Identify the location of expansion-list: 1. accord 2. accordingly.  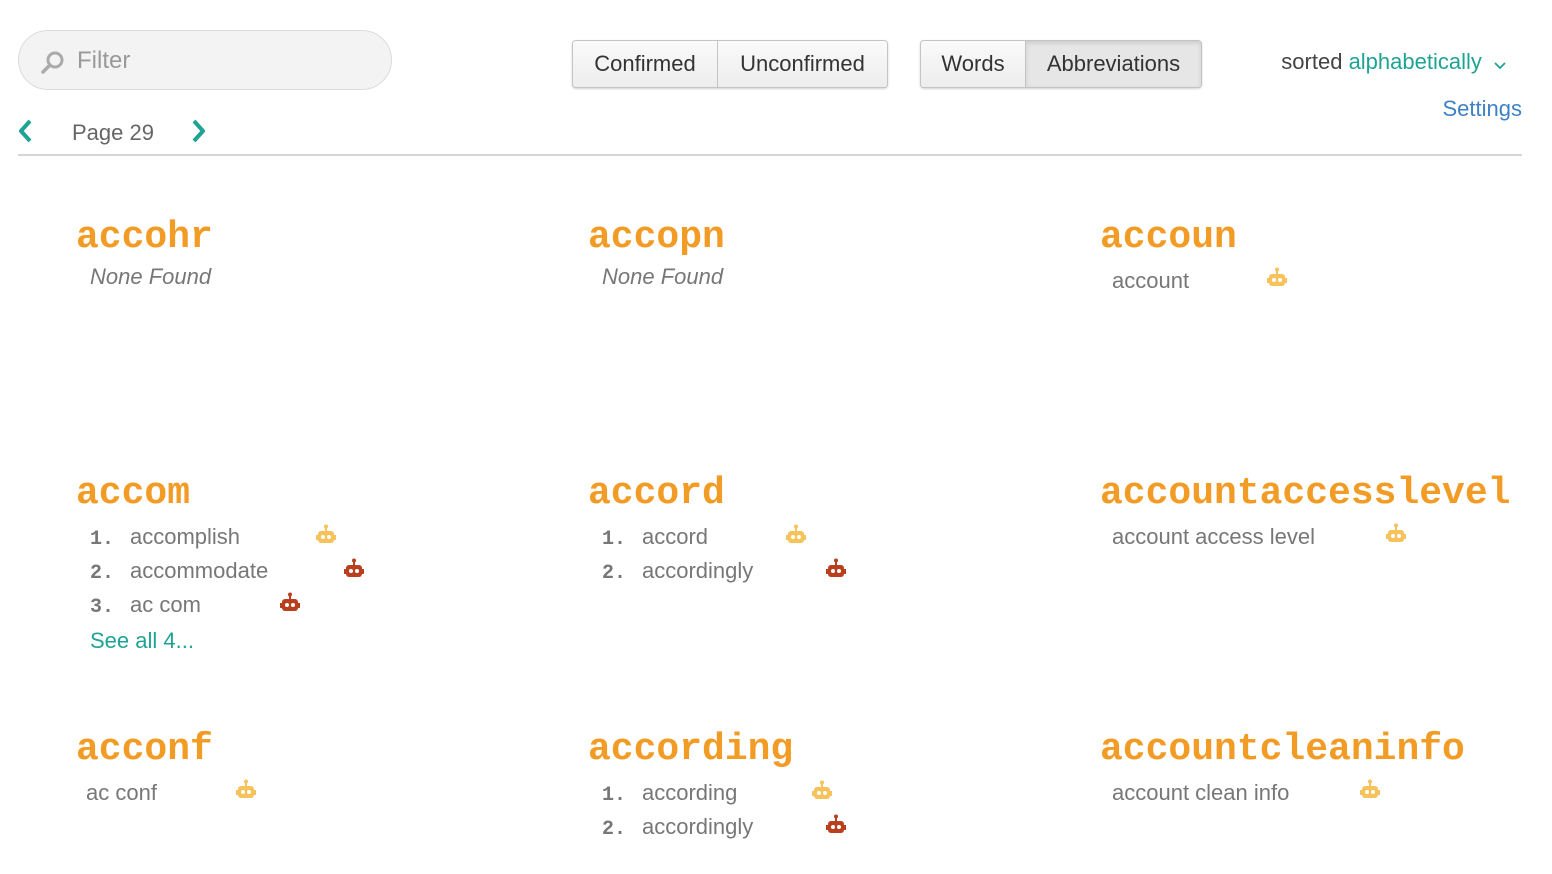
(845, 554).